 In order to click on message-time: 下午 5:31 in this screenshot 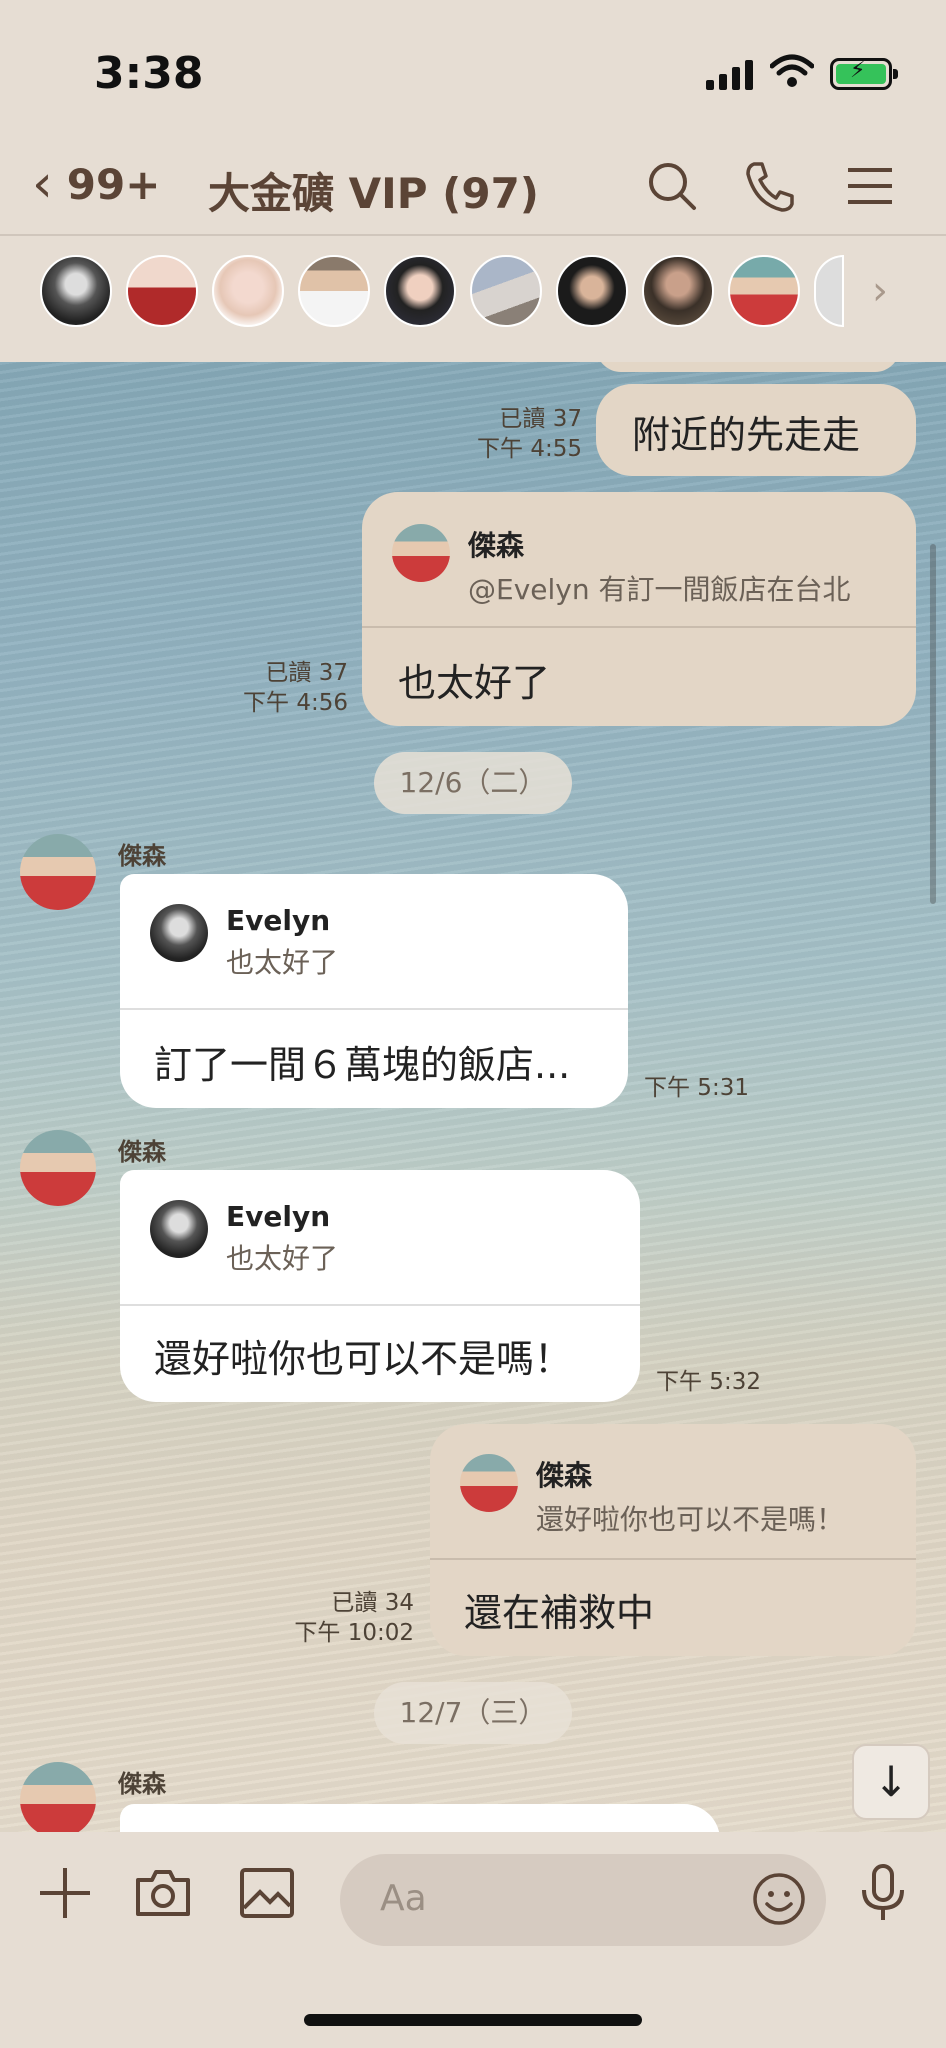, I will do `click(696, 1088)`.